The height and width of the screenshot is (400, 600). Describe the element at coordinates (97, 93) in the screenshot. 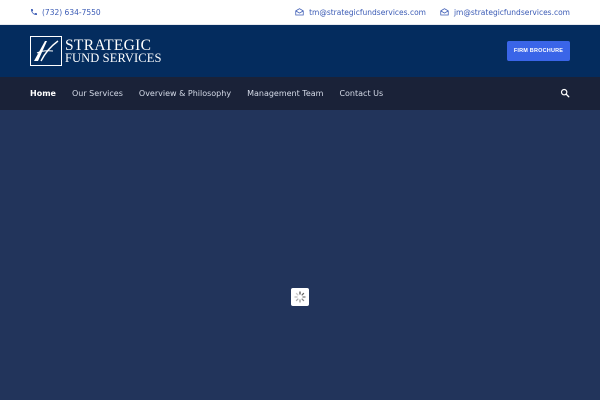

I see `nav-item-our-services: Our Services` at that location.